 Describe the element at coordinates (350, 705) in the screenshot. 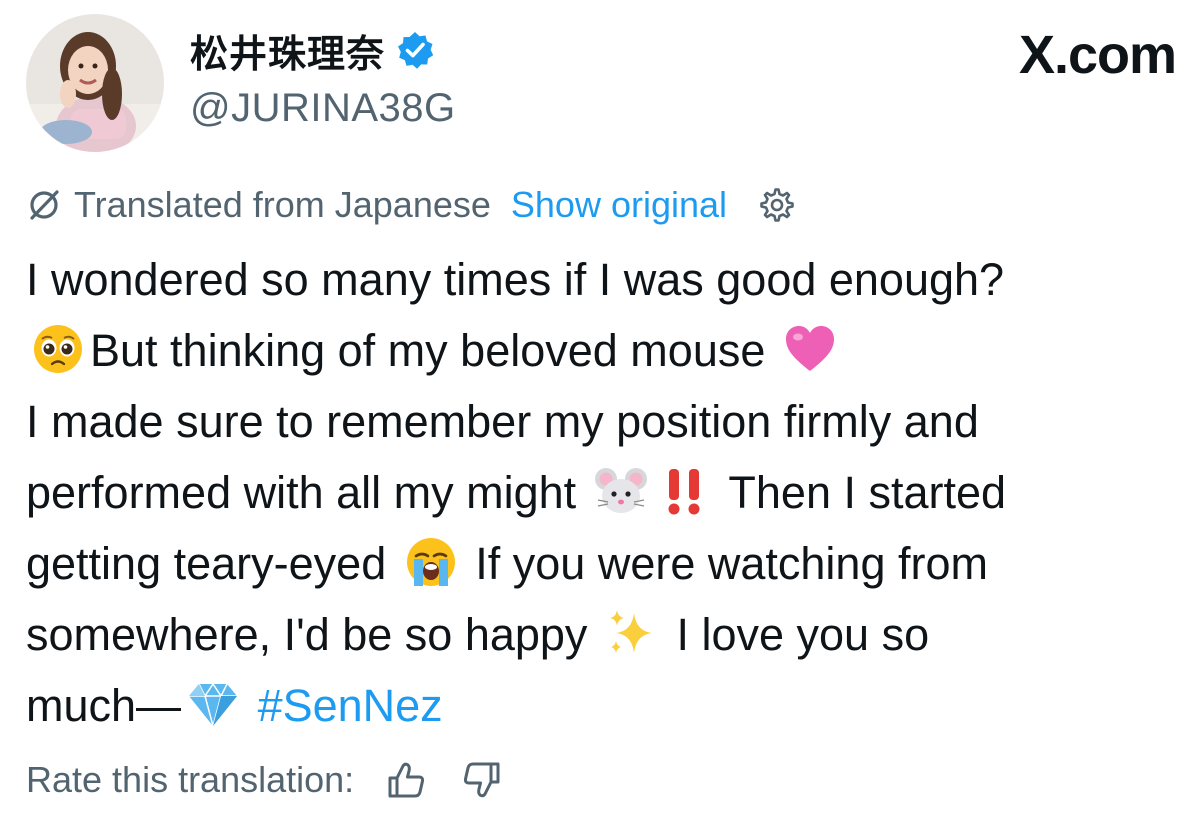

I see `hashtag-link: #SenNez` at that location.